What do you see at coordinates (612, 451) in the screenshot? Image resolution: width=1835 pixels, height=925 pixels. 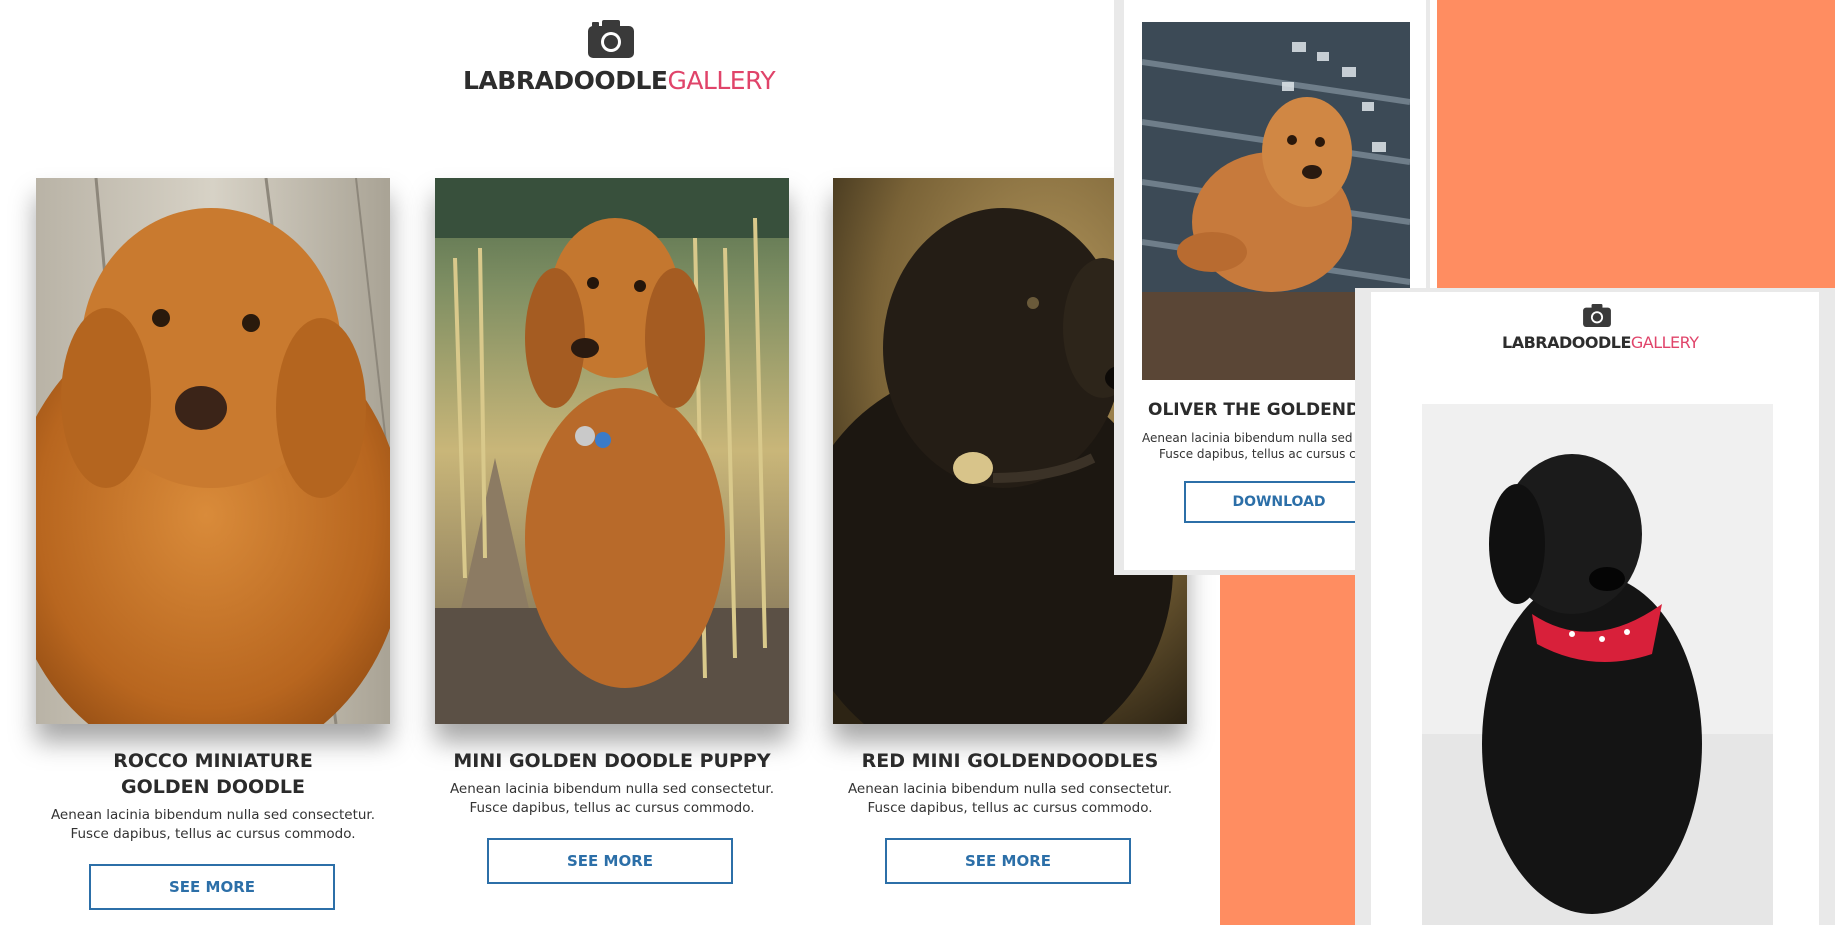 I see `dog-photo-mini-golden` at bounding box center [612, 451].